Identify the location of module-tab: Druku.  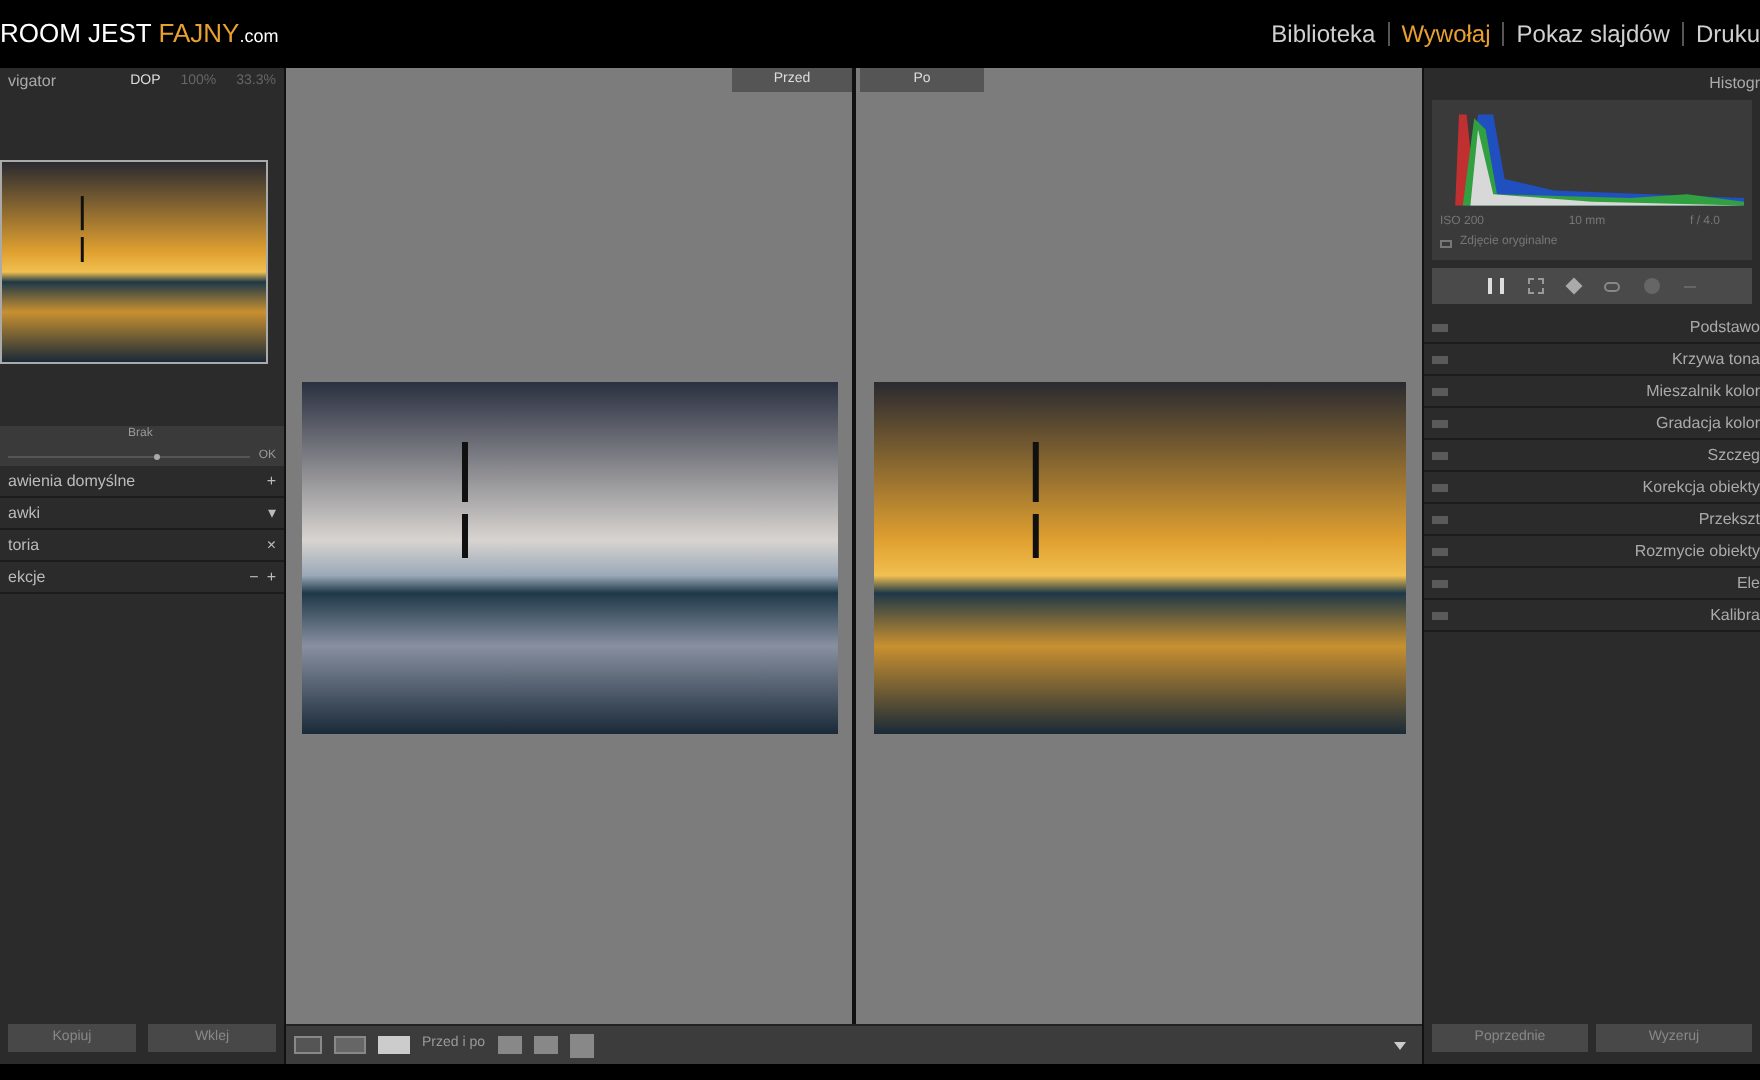
(1727, 34).